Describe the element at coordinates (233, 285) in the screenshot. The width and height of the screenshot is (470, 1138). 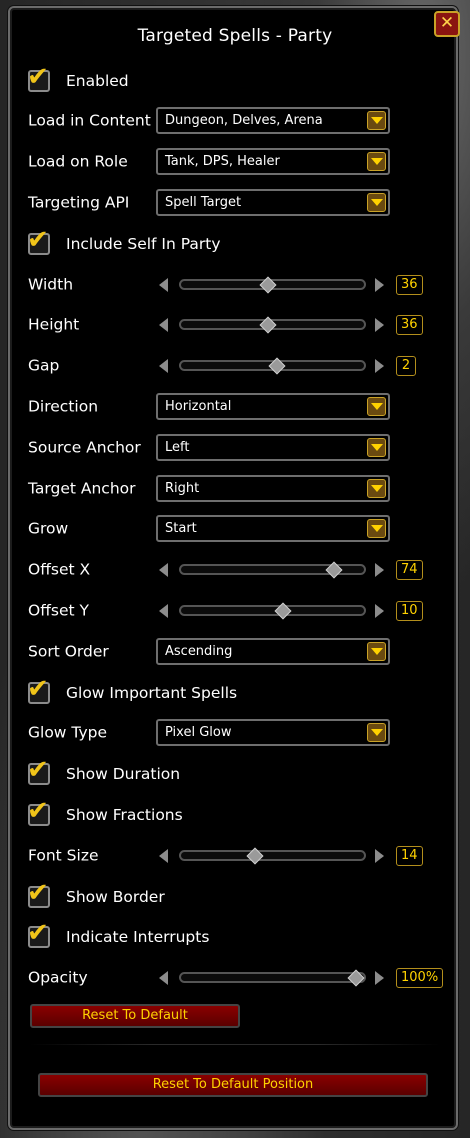
I see `setting-row-width: Width 36` at that location.